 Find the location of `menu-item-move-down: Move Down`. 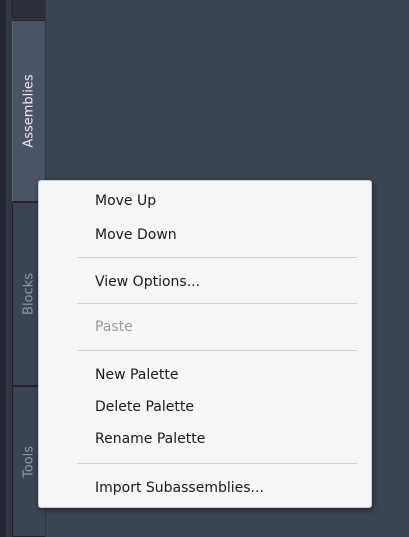

menu-item-move-down: Move Down is located at coordinates (136, 235).